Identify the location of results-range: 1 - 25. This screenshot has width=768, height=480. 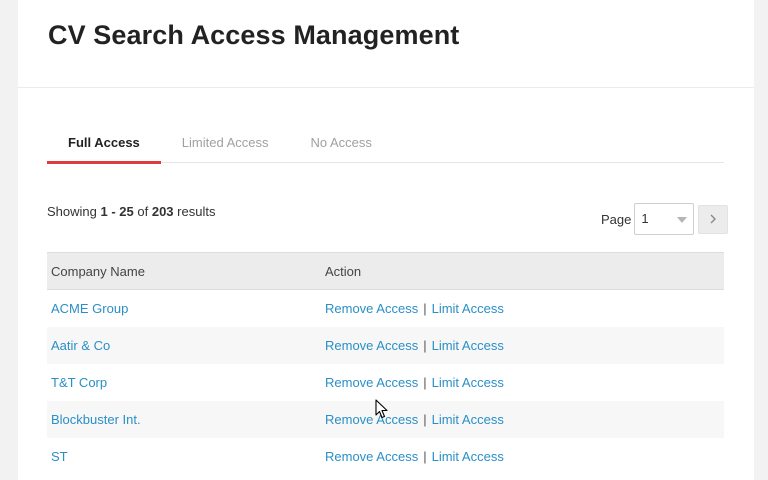
(117, 211).